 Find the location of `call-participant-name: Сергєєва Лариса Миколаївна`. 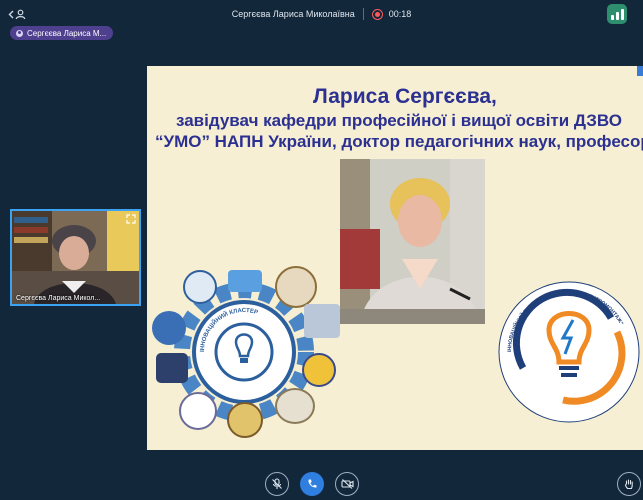

call-participant-name: Сергєєва Лариса Миколаївна is located at coordinates (293, 14).